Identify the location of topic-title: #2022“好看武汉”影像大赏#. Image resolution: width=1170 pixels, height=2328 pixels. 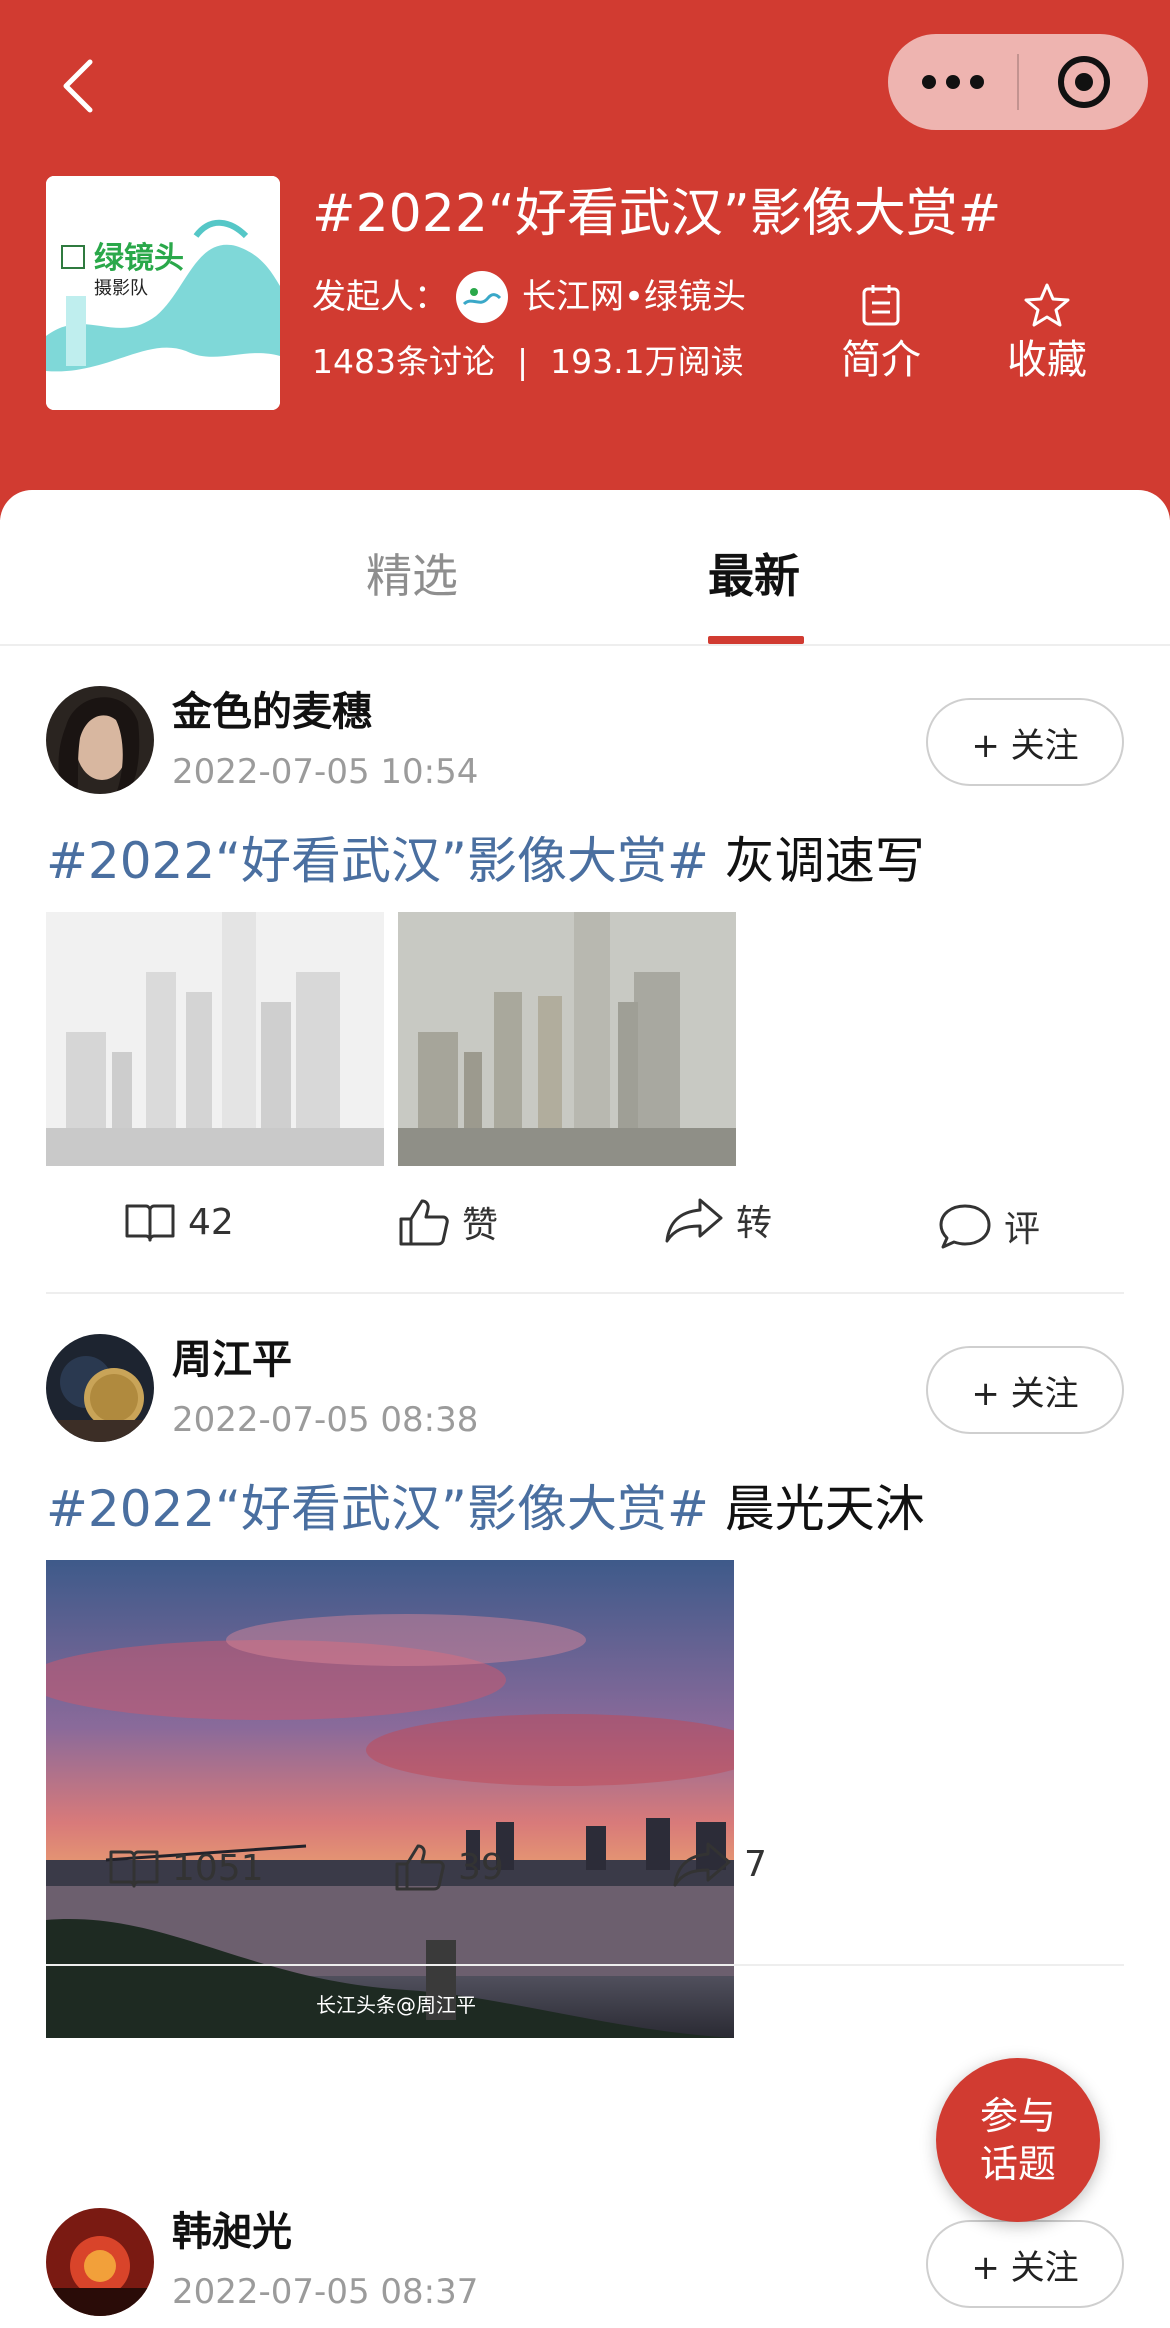
(657, 214).